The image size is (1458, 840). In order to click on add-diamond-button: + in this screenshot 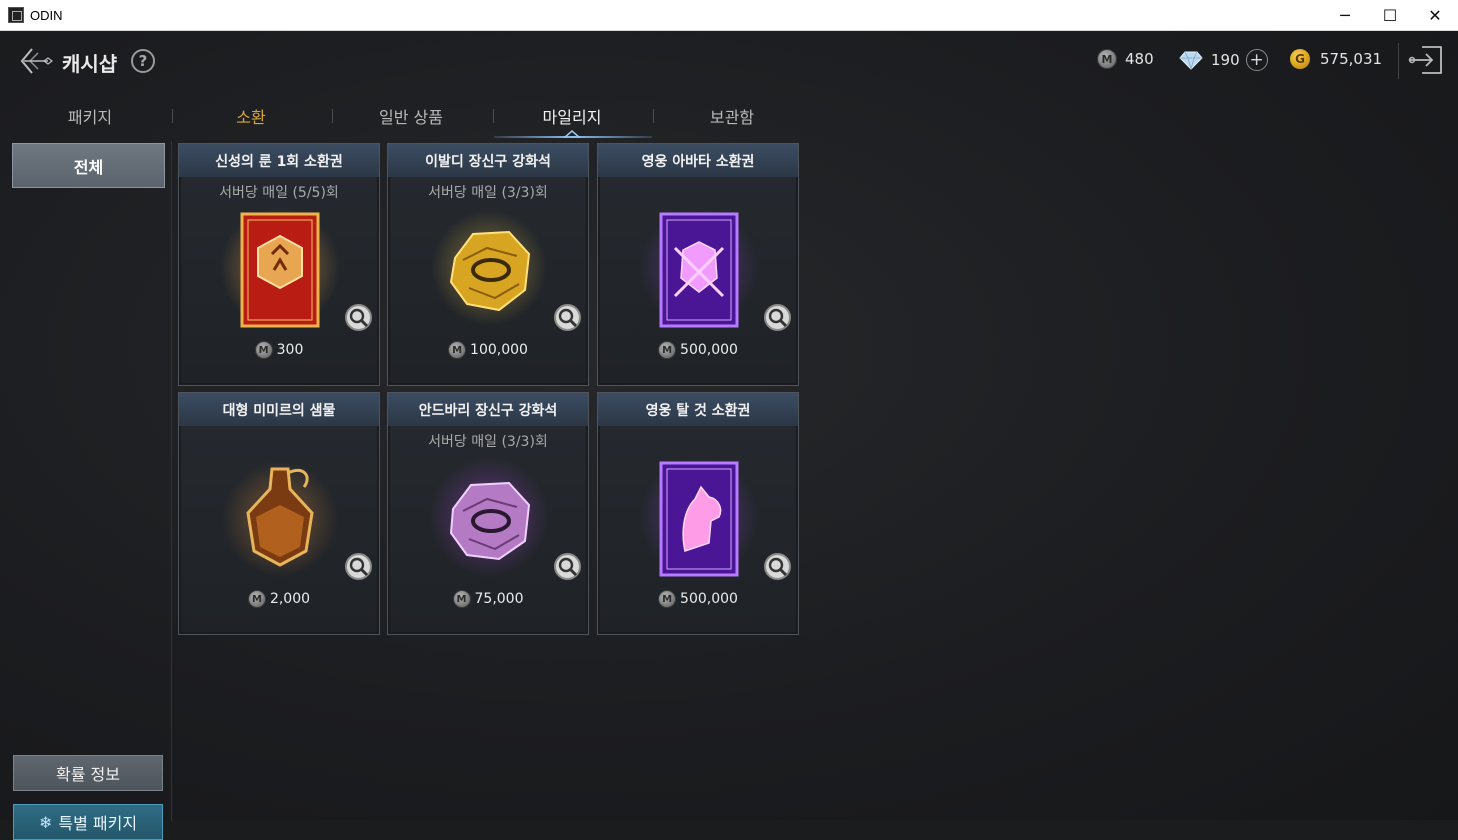, I will do `click(1256, 60)`.